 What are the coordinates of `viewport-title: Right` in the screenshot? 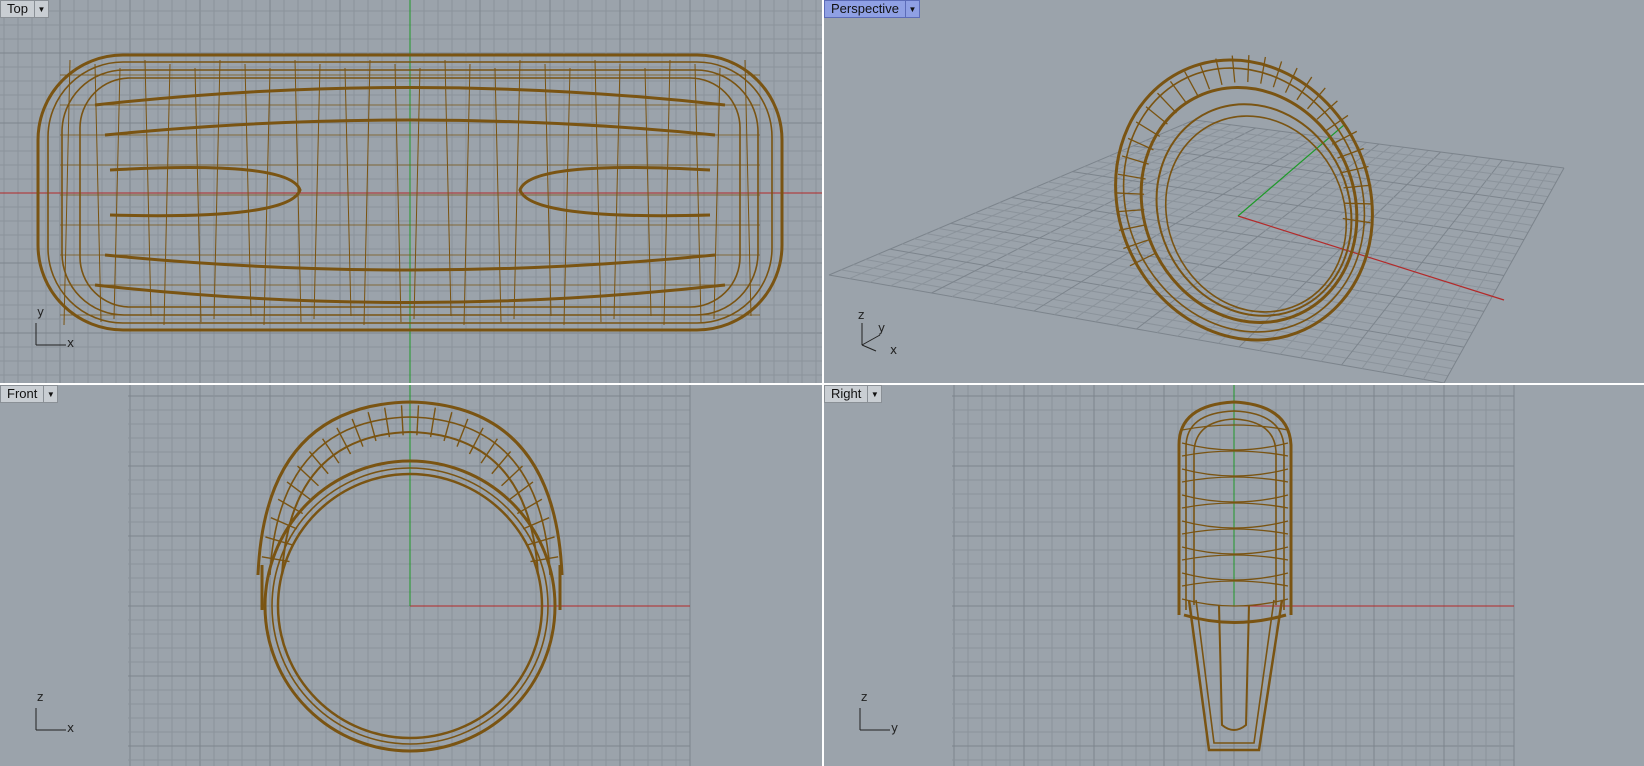 It's located at (846, 393).